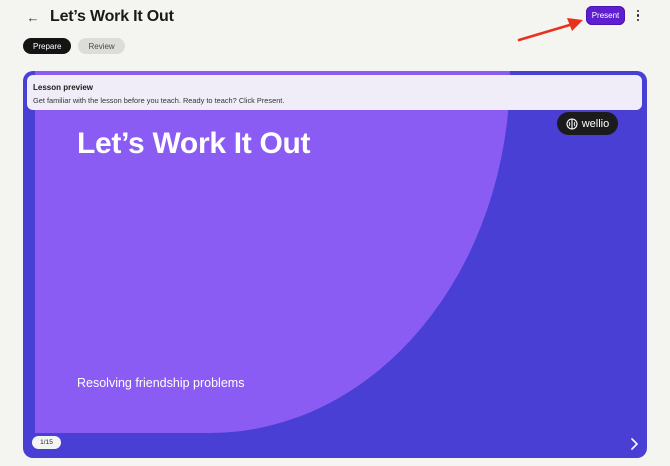 The image size is (670, 466). I want to click on slide-title: Let’s Work It Out, so click(194, 143).